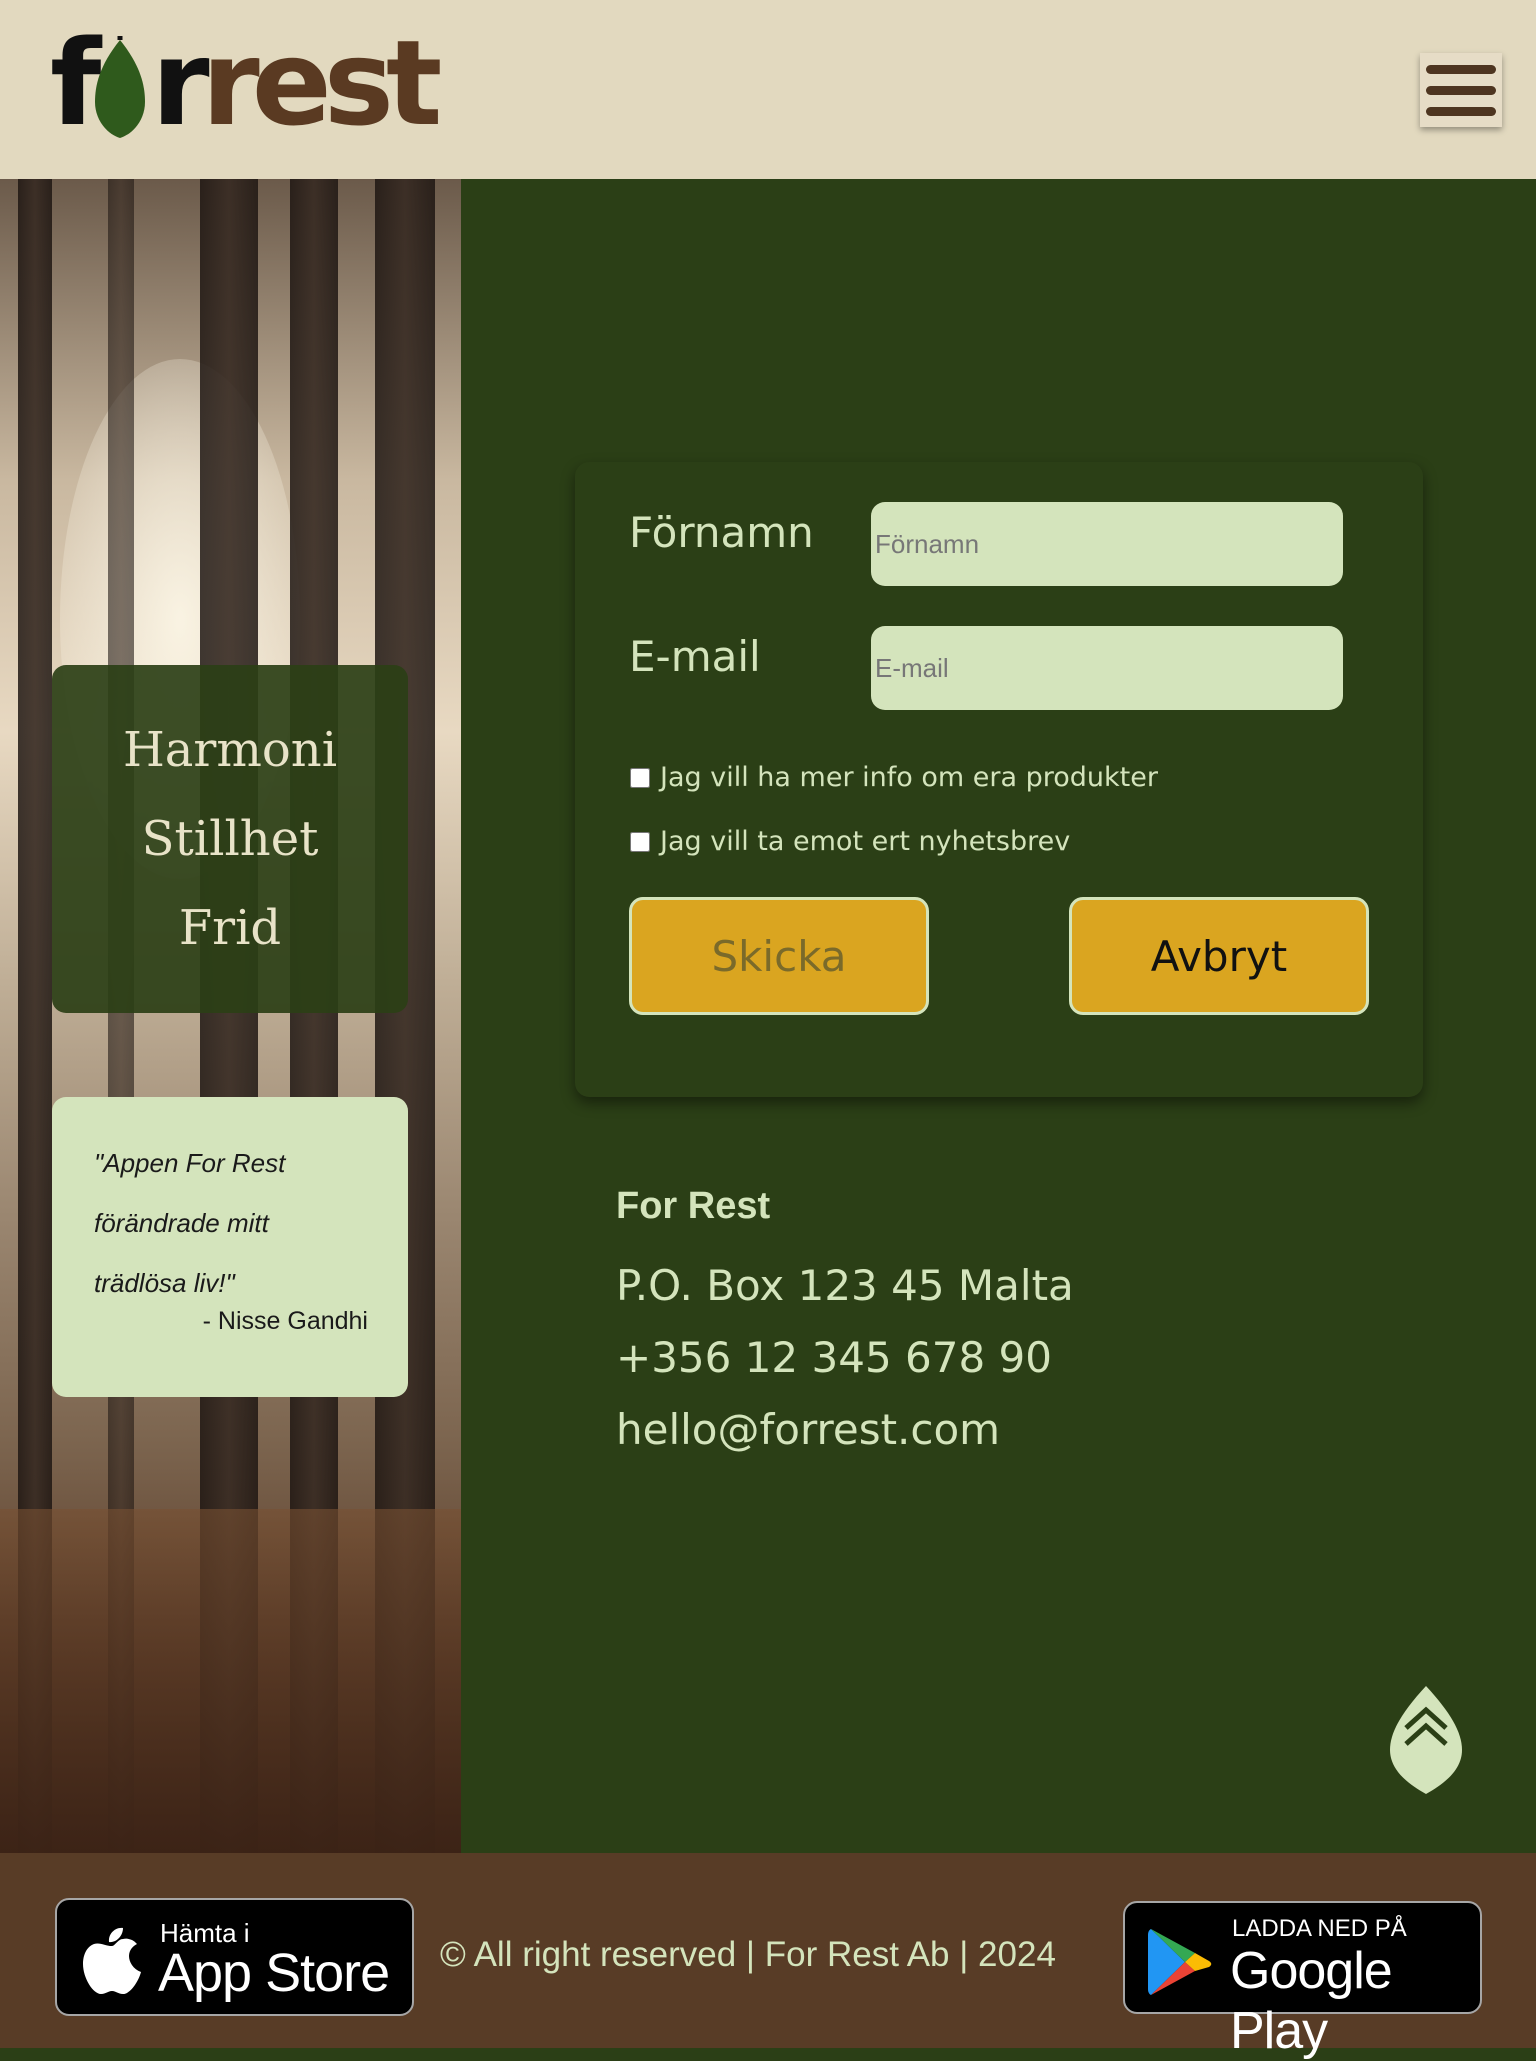  I want to click on leaf-logo-icon, so click(120, 87).